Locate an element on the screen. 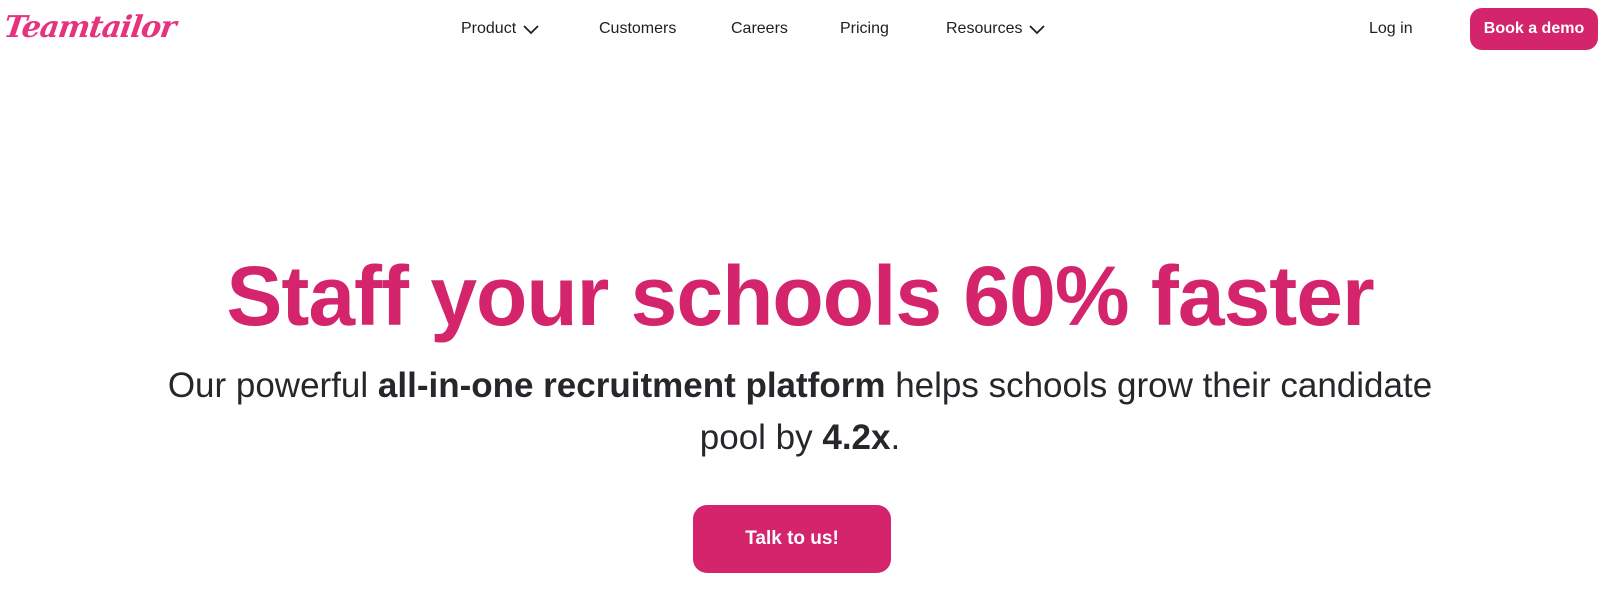  nav-item-label: Resources is located at coordinates (984, 28).